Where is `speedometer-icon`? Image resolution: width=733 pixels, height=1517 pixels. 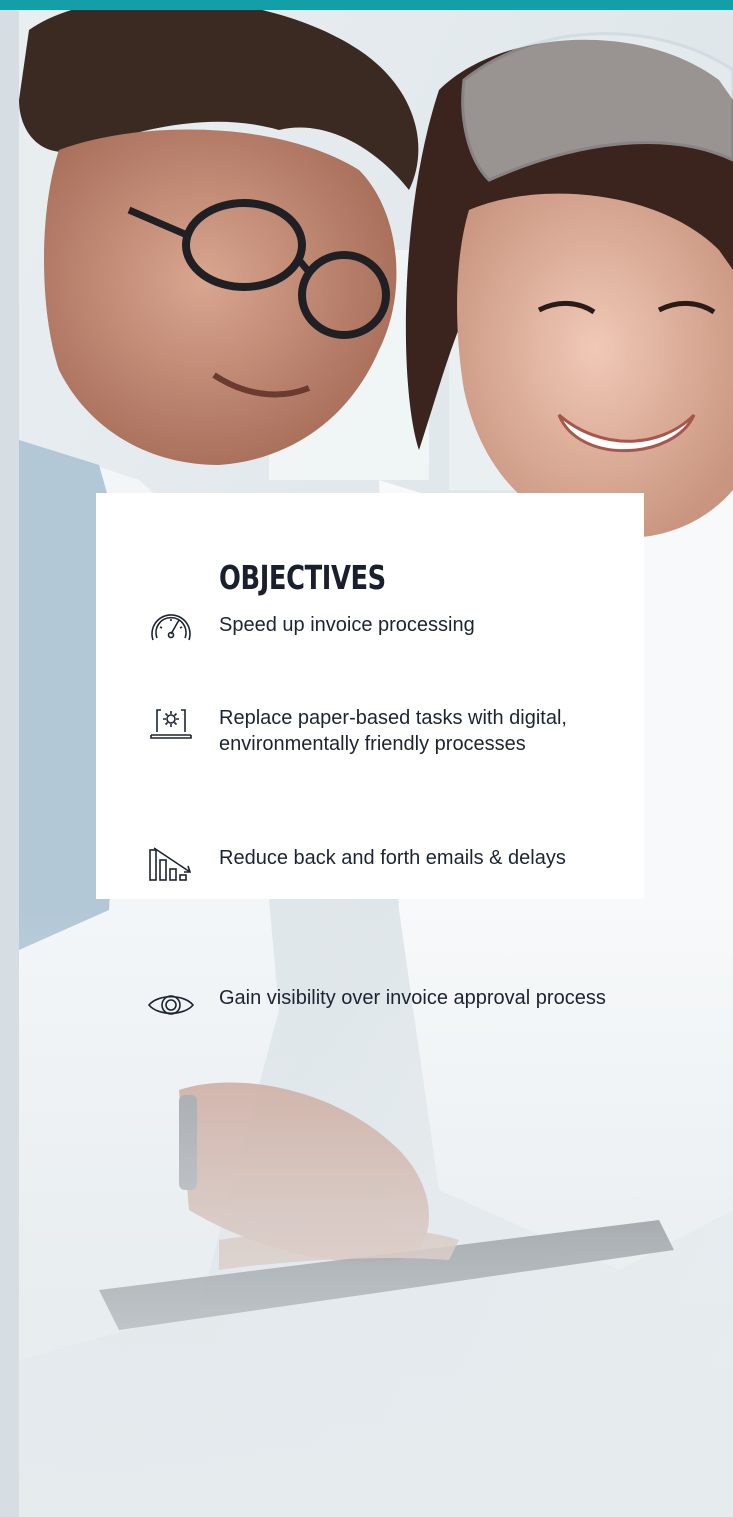
speedometer-icon is located at coordinates (171, 625).